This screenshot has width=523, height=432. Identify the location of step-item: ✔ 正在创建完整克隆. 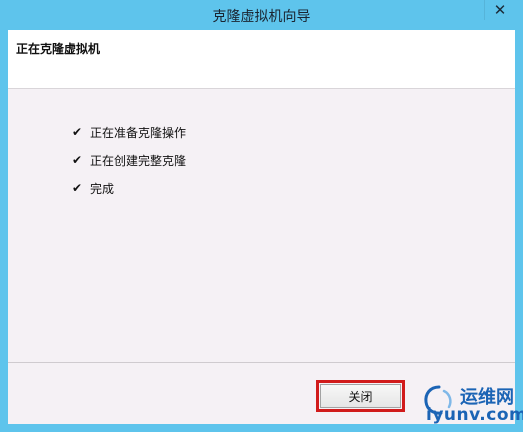
(129, 160).